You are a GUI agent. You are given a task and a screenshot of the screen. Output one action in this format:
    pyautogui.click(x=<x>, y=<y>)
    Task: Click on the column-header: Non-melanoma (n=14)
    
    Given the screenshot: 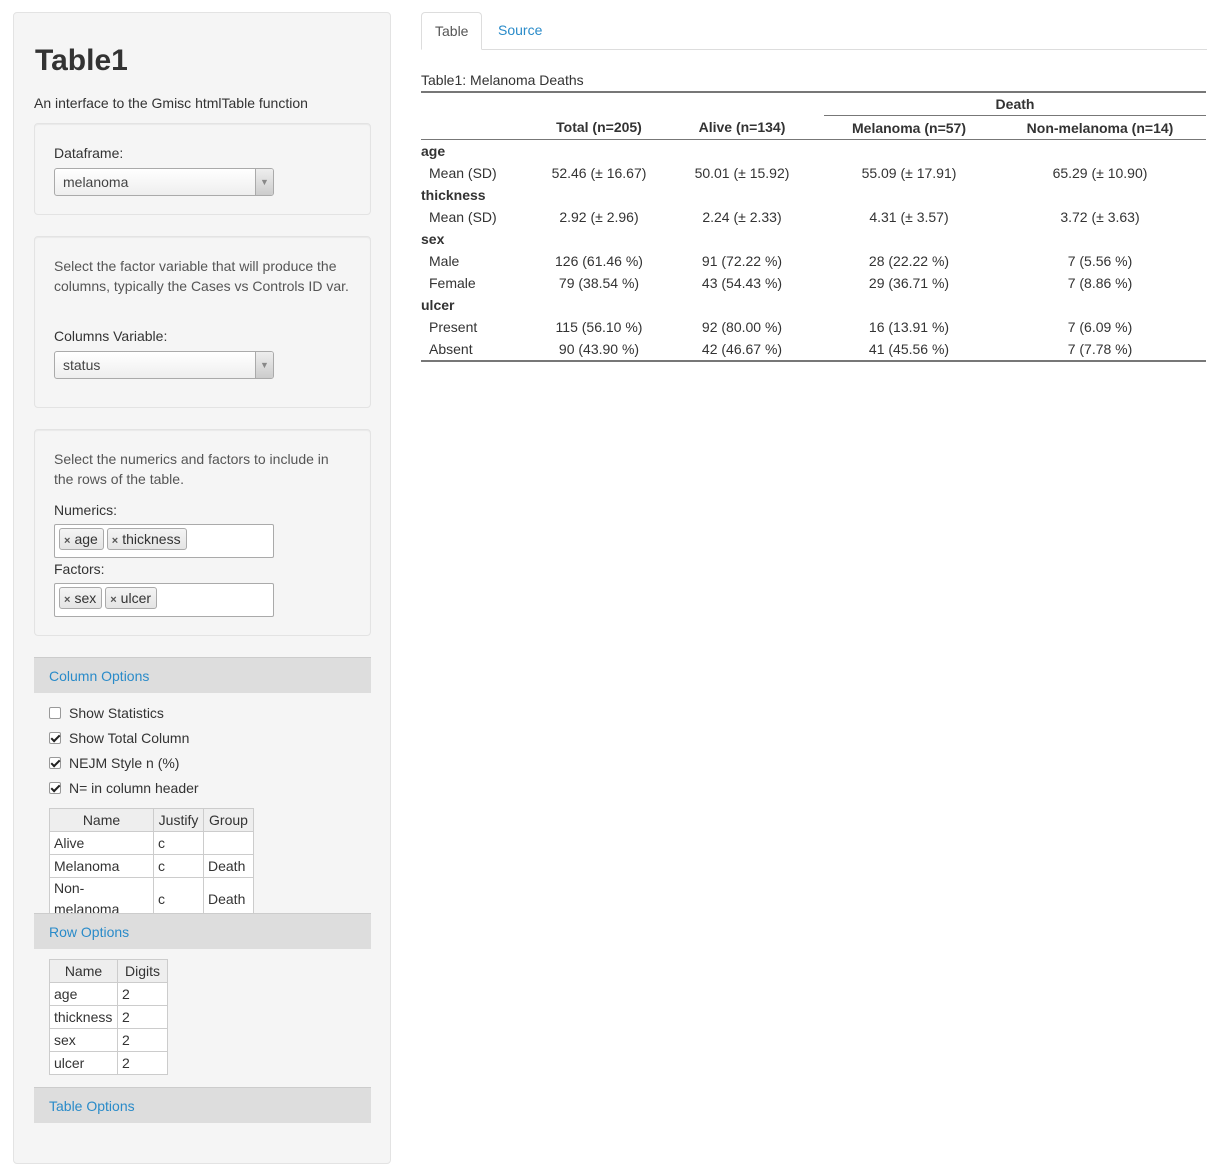 What is the action you would take?
    pyautogui.click(x=1100, y=127)
    